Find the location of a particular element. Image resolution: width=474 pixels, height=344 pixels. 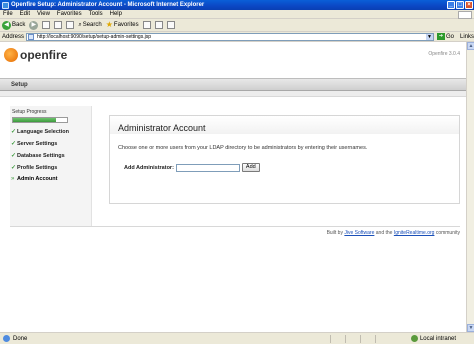

print-icon is located at coordinates (170, 25).